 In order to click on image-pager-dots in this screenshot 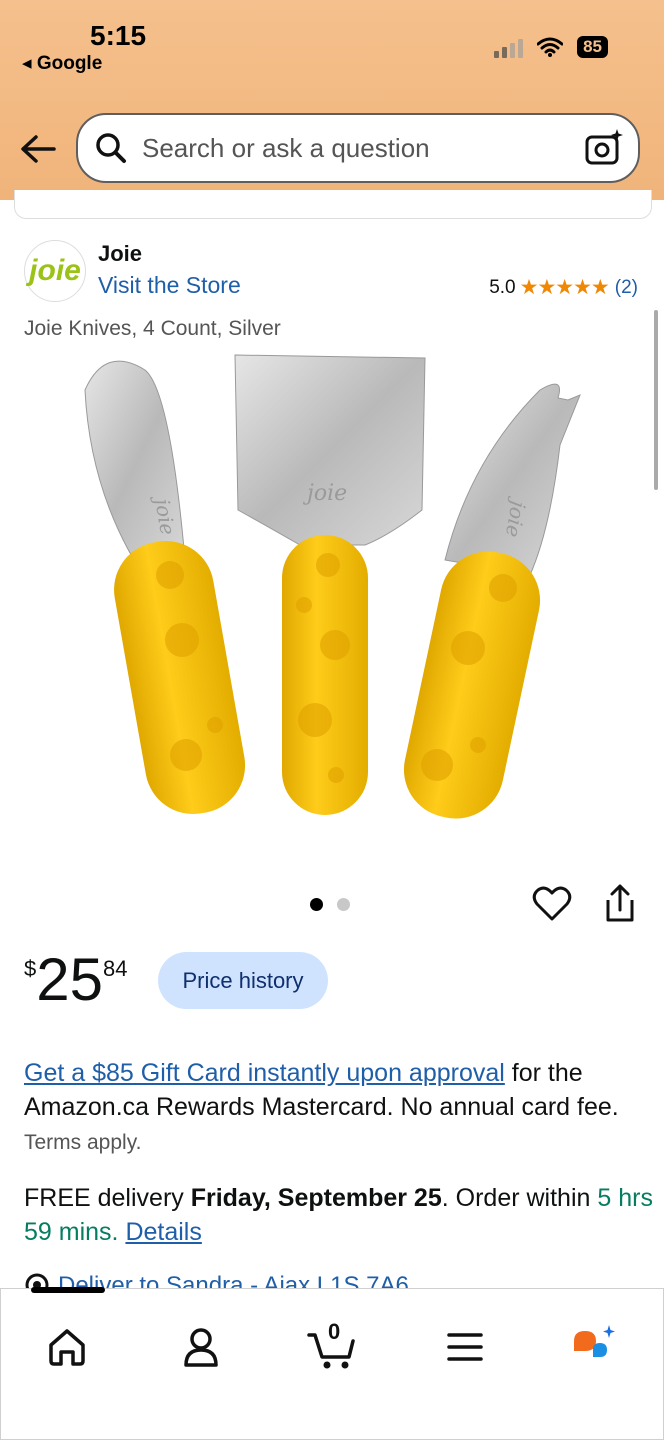, I will do `click(330, 904)`.